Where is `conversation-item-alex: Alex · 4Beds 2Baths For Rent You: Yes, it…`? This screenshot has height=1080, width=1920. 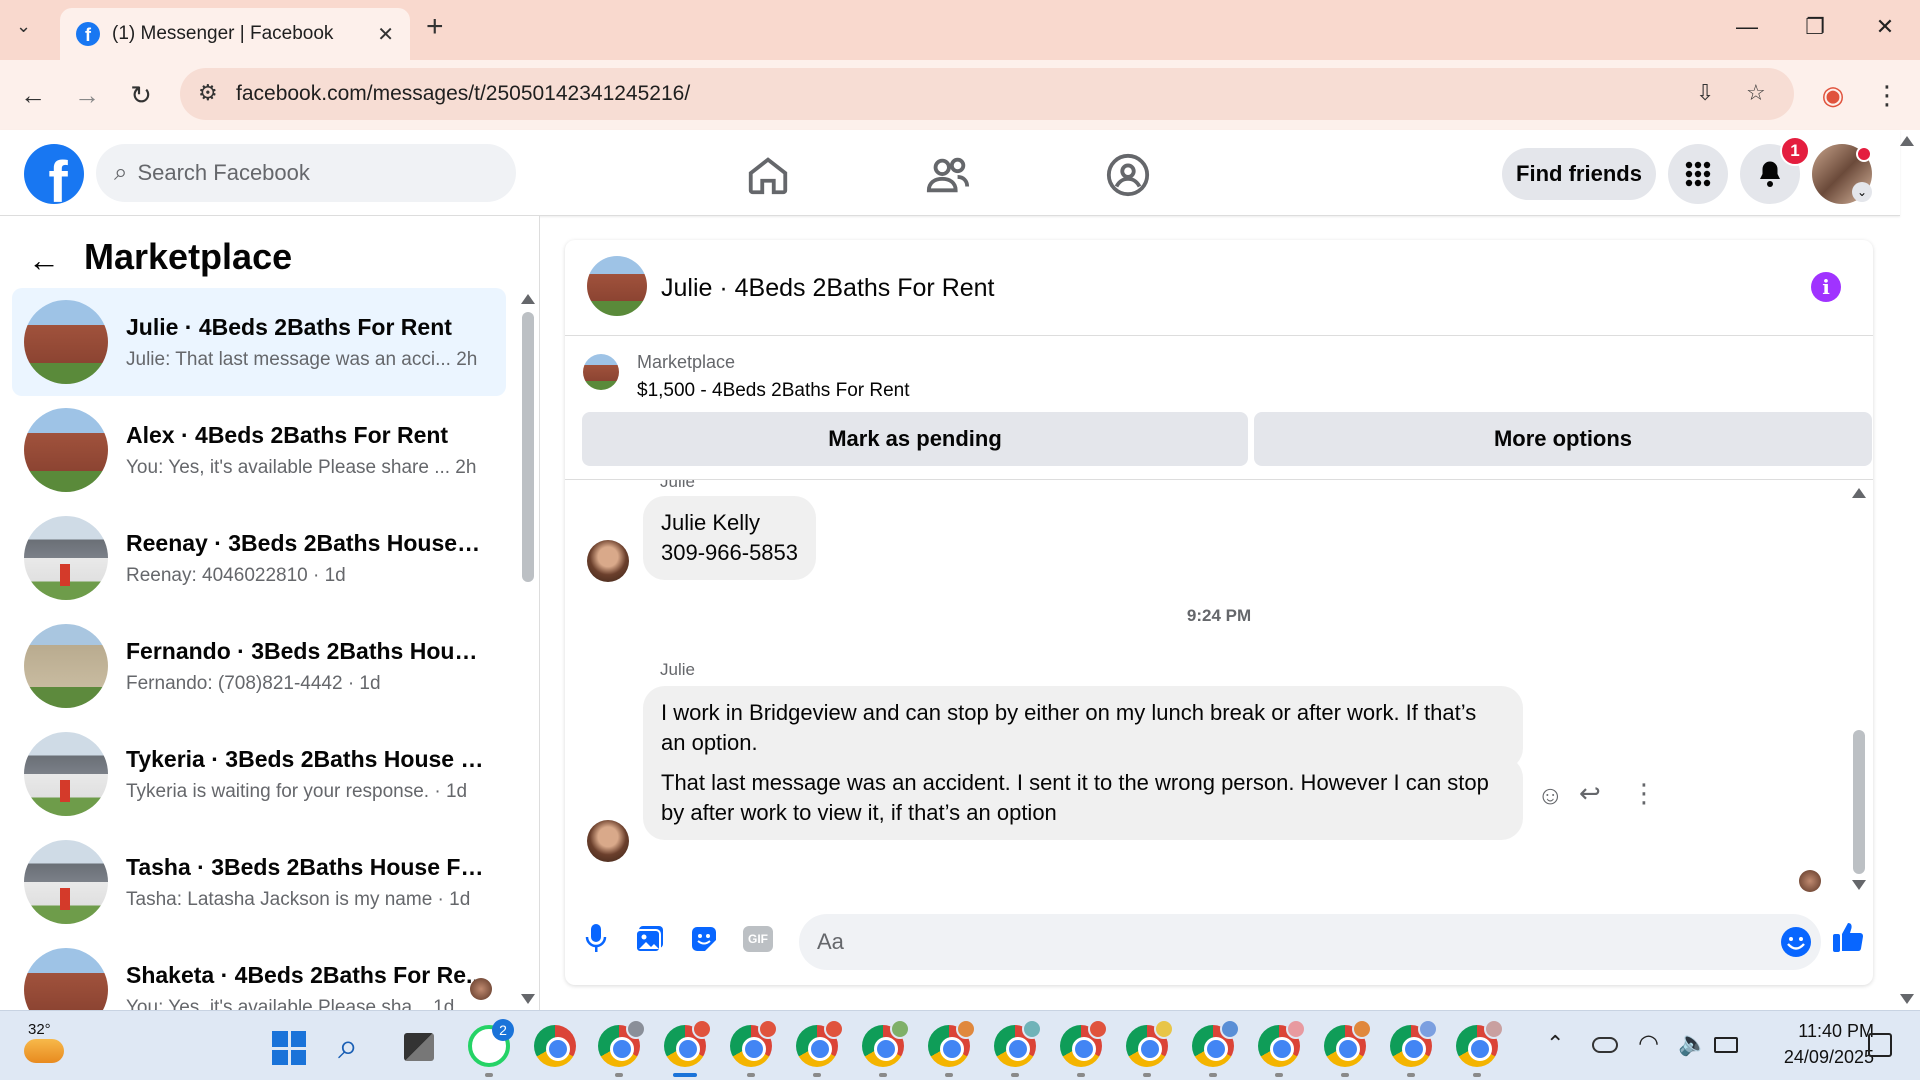 conversation-item-alex: Alex · 4Beds 2Baths For Rent You: Yes, it… is located at coordinates (259, 450).